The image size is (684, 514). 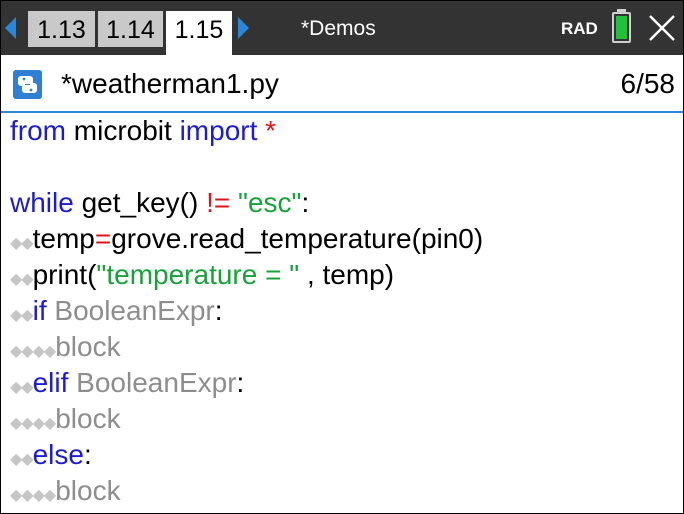 What do you see at coordinates (42, 202) in the screenshot?
I see `keyword-while: while` at bounding box center [42, 202].